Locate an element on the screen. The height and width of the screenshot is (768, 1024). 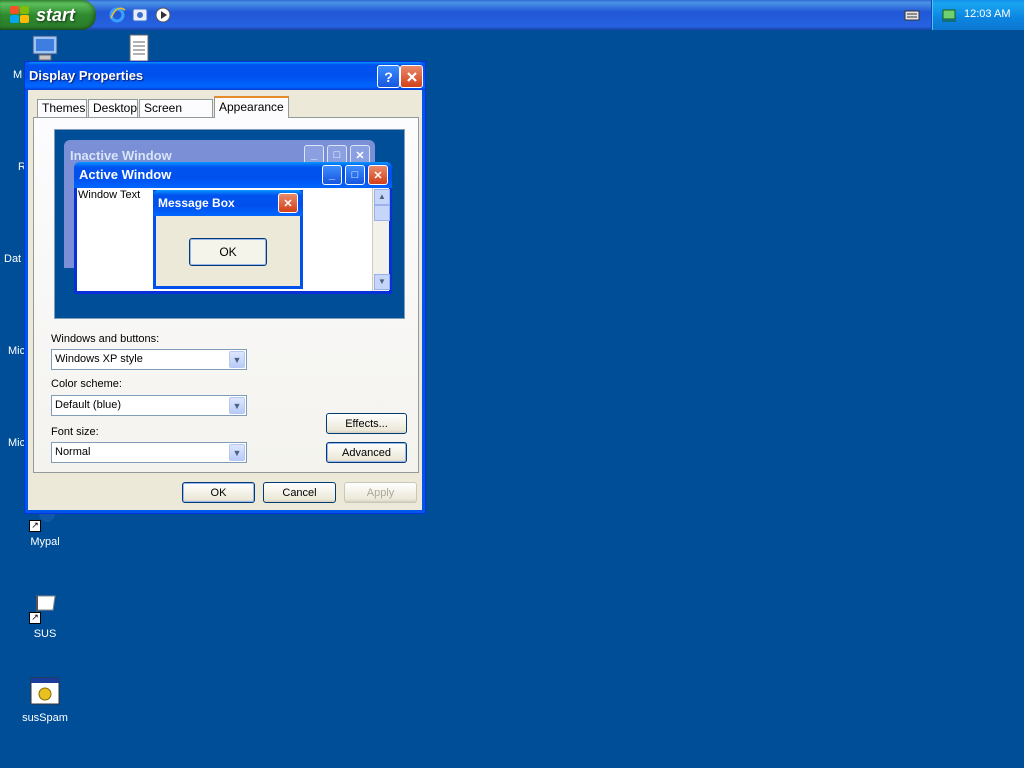
taskbar: start 12:03 AM is located at coordinates (512, 15).